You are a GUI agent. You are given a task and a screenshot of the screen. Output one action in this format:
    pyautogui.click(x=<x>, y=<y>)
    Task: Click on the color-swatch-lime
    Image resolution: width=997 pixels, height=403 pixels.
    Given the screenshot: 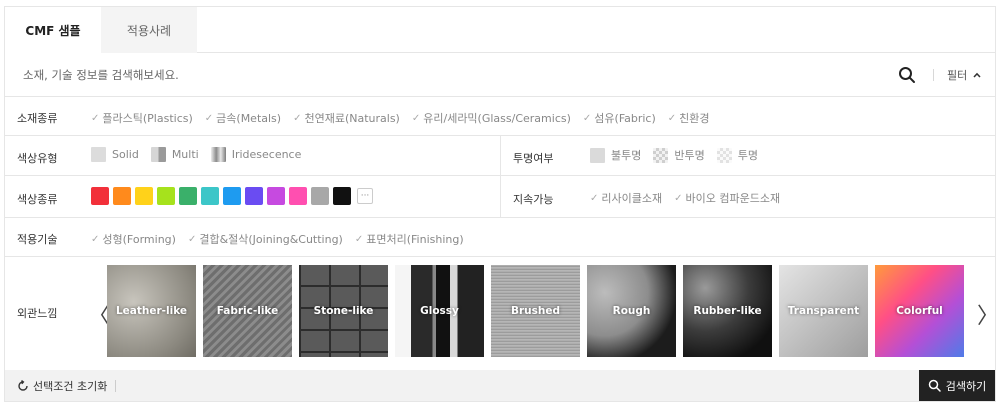 What is the action you would take?
    pyautogui.click(x=166, y=196)
    